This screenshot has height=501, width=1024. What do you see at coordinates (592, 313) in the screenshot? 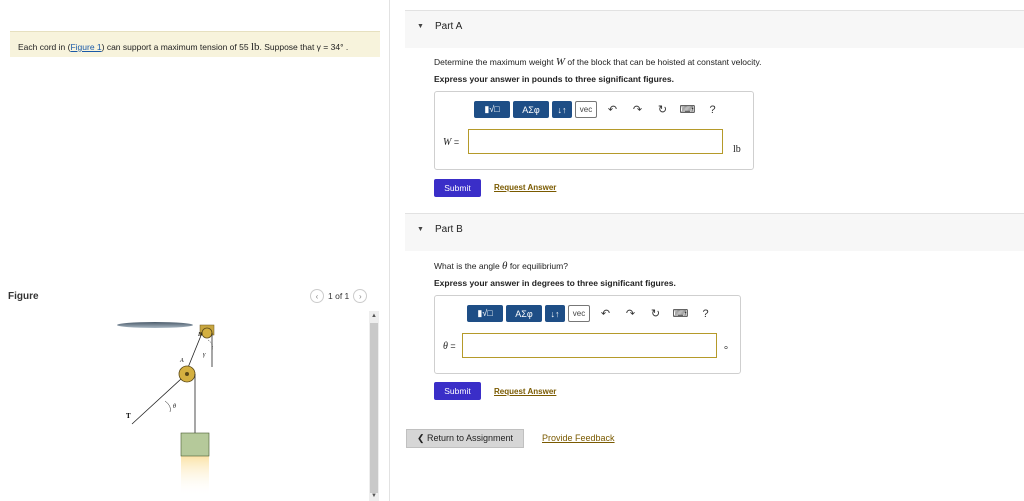
I see `part-b-toolbar: ▮√□ ΑΣφ ↓↑ vec ↶ ↷ ↻ ⌨ ?` at bounding box center [592, 313].